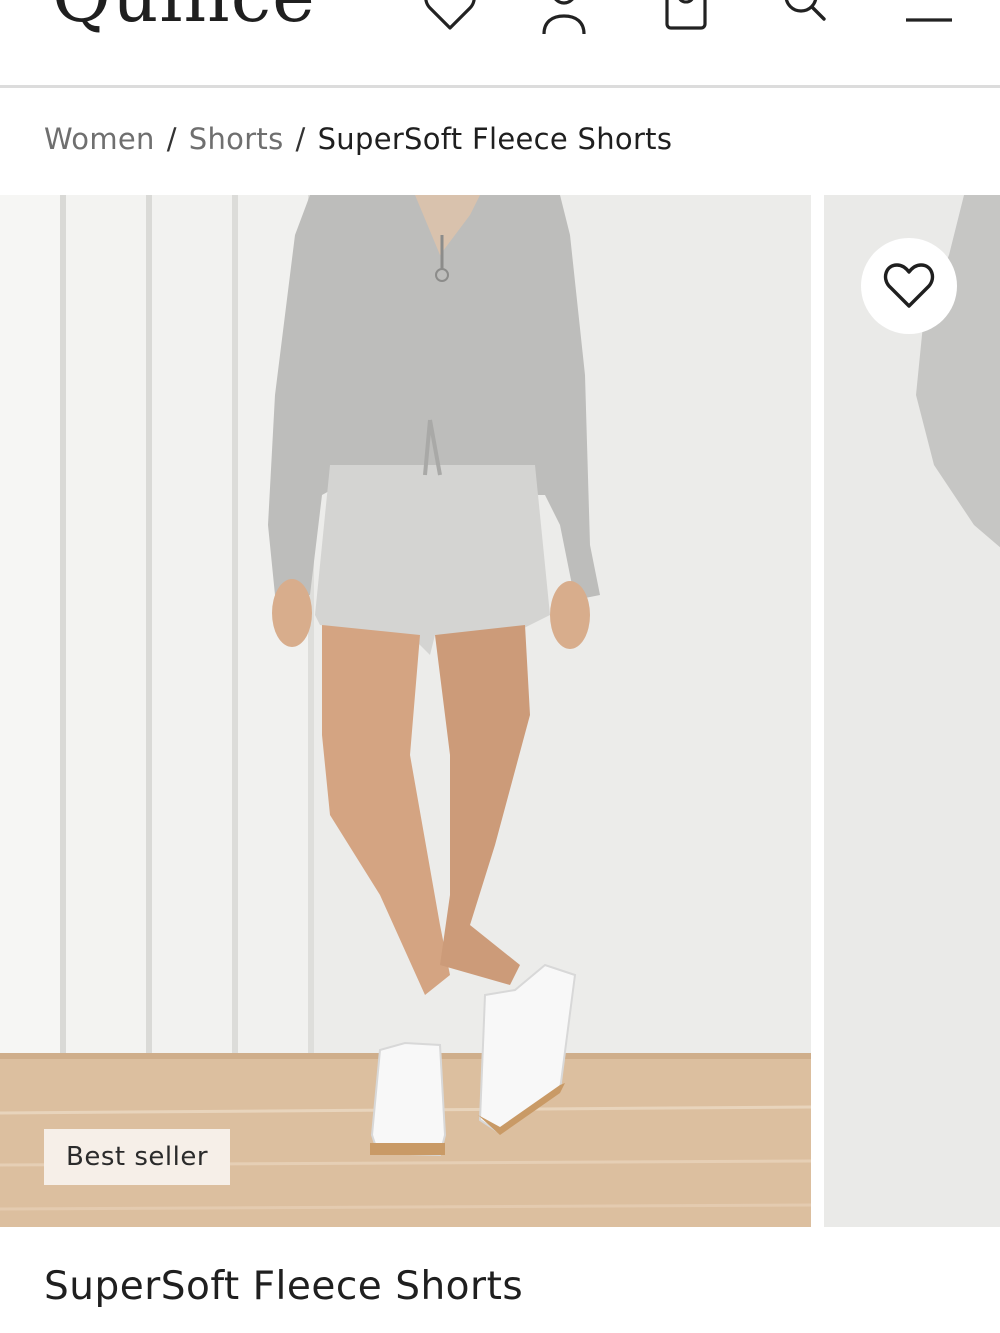 Image resolution: width=1000 pixels, height=1333 pixels. I want to click on wishlist-button, so click(909, 286).